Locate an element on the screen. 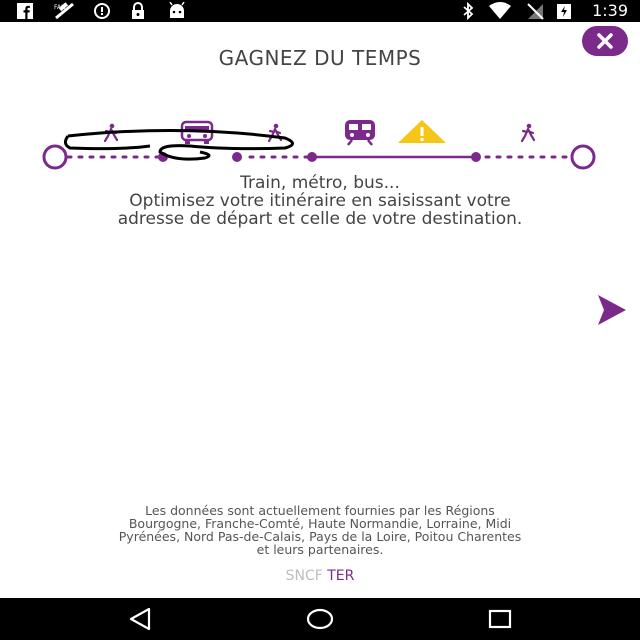 This screenshot has height=640, width=640. svg-text: FAIL is located at coordinates (60, 7).